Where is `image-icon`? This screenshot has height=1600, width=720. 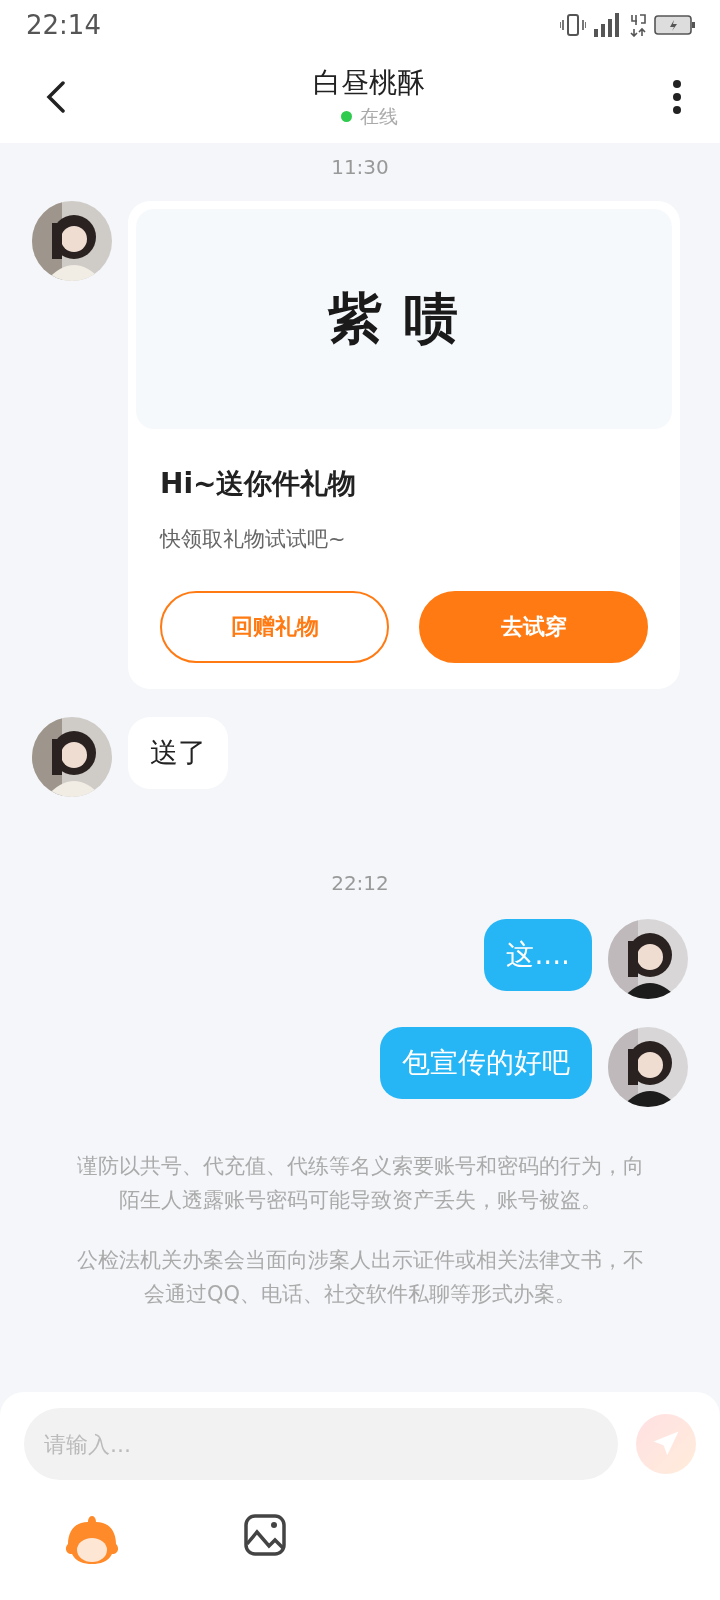 image-icon is located at coordinates (265, 1535).